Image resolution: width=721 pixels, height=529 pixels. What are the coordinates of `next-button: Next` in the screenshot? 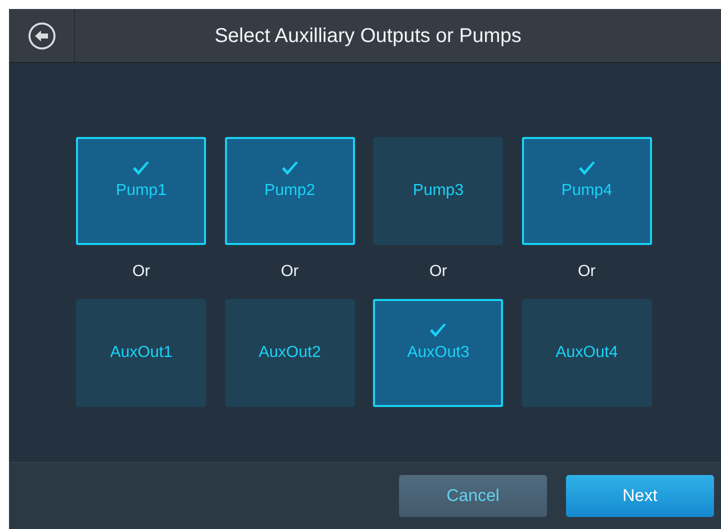 It's located at (640, 496).